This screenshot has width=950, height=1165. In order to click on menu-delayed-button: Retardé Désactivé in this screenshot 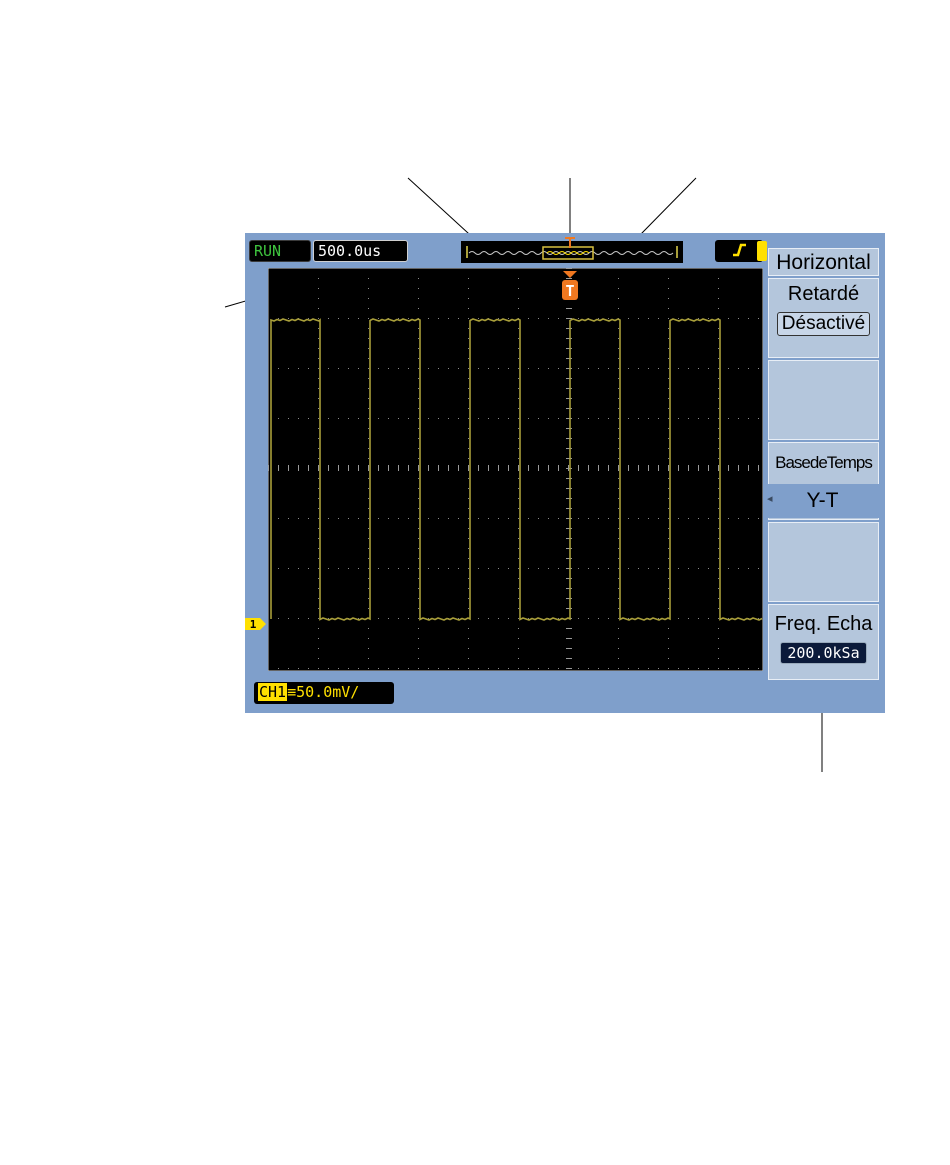, I will do `click(823, 318)`.